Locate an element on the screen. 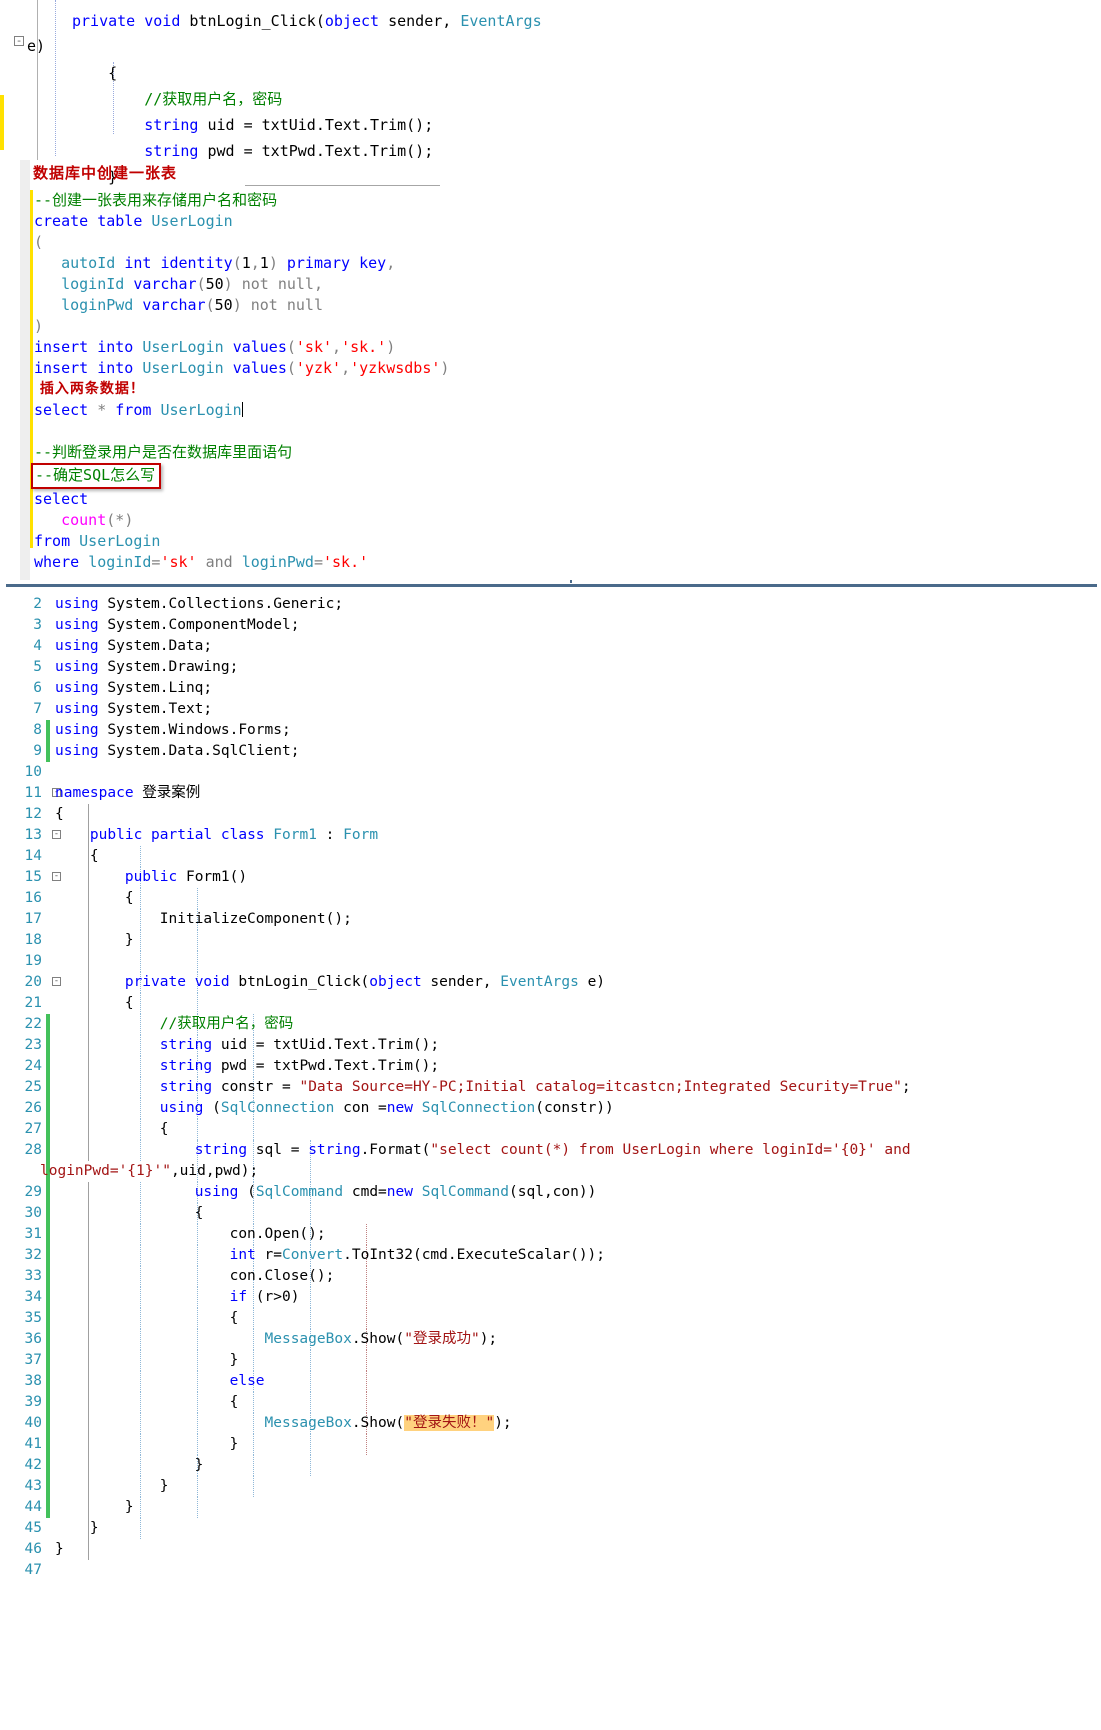  code-line: 36 MessageBox.Show("登录成功"); is located at coordinates (550, 1339).